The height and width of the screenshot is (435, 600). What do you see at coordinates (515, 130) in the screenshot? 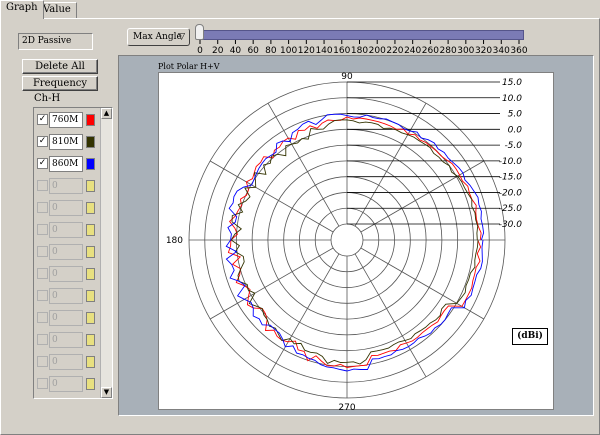
I see `ring-label: 0.0` at bounding box center [515, 130].